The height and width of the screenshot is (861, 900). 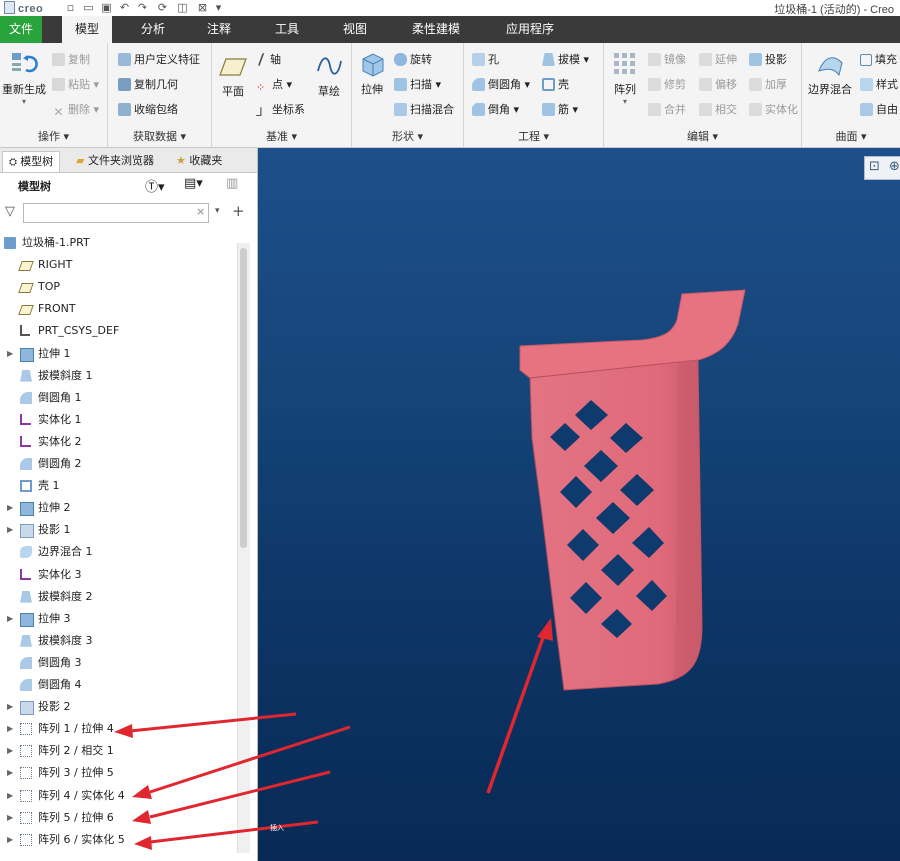 I want to click on extrude-button: 拉伸, so click(x=372, y=73).